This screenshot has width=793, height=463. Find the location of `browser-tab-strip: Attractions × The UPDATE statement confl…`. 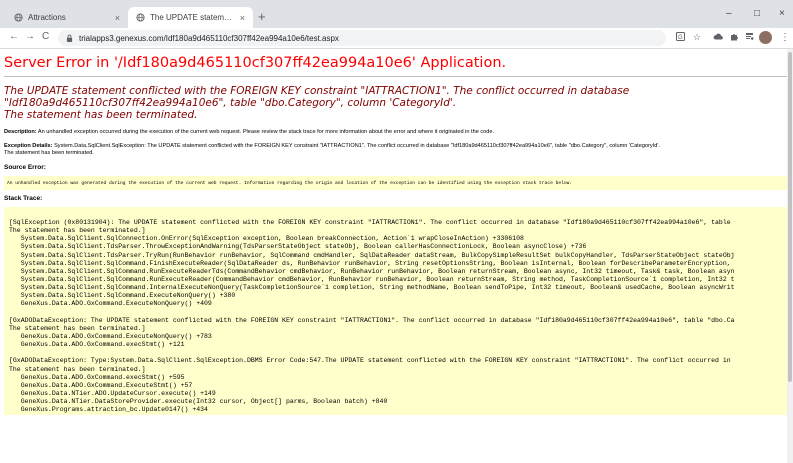

browser-tab-strip: Attractions × The UPDATE statement confl… is located at coordinates (396, 14).